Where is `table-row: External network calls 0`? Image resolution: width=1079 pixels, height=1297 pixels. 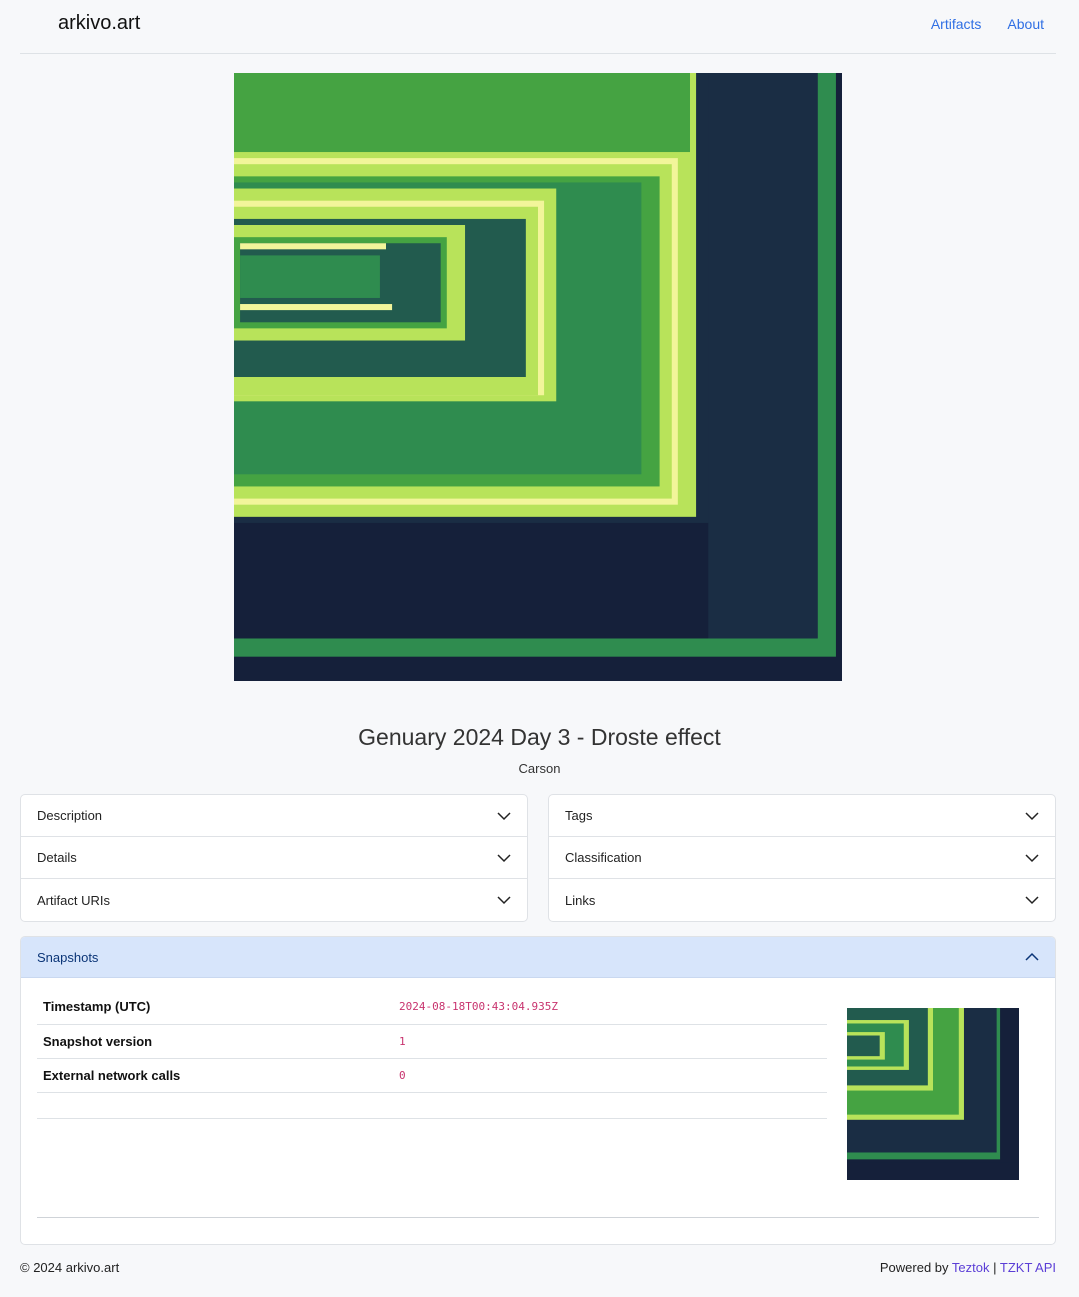 table-row: External network calls 0 is located at coordinates (432, 1075).